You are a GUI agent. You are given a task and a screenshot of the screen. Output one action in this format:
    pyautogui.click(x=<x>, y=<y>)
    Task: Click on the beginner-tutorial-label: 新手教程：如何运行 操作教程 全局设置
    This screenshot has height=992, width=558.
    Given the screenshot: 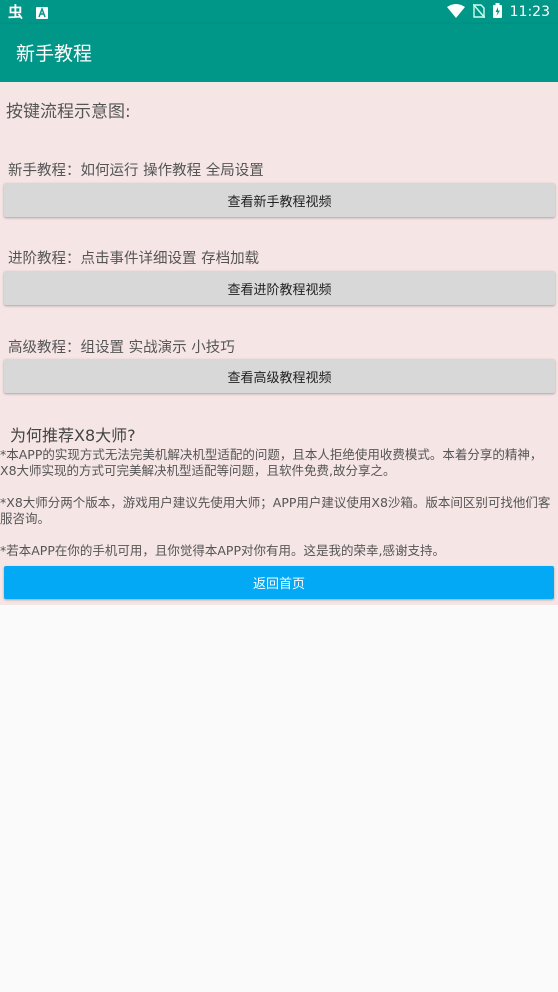 What is the action you would take?
    pyautogui.click(x=136, y=171)
    